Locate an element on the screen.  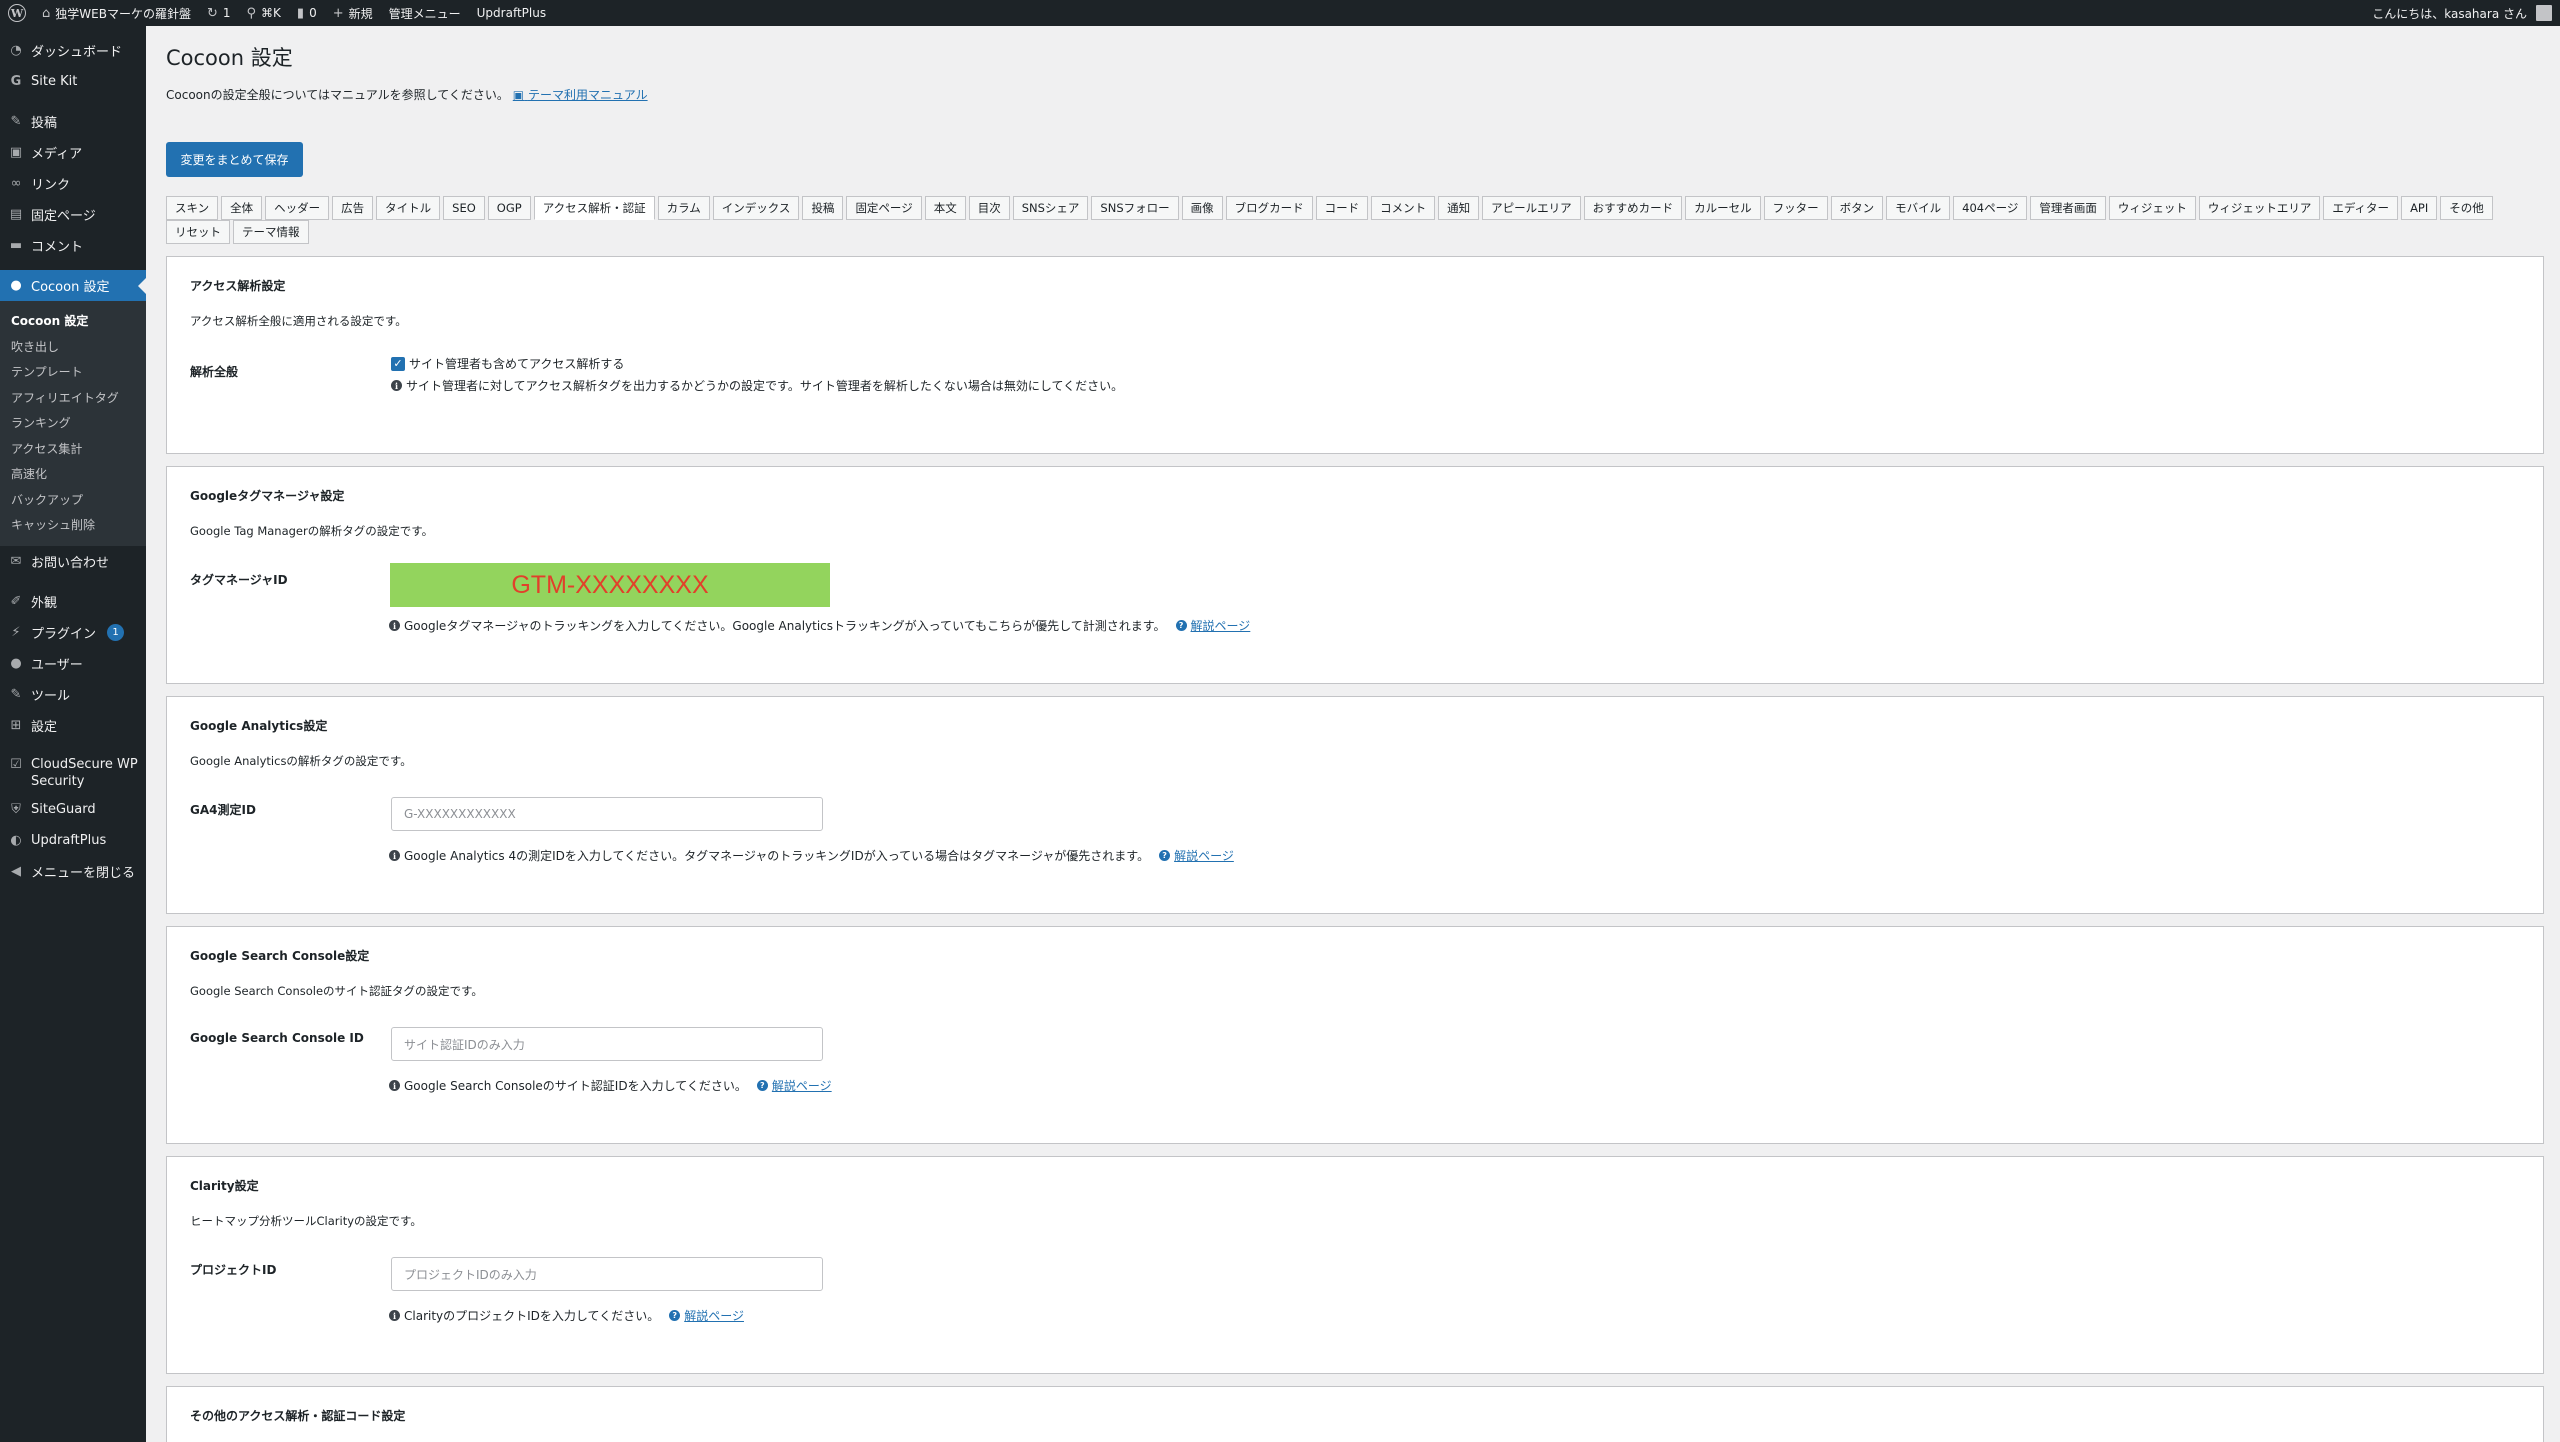
command-search-button: ⚲ ⌘K is located at coordinates (264, 13).